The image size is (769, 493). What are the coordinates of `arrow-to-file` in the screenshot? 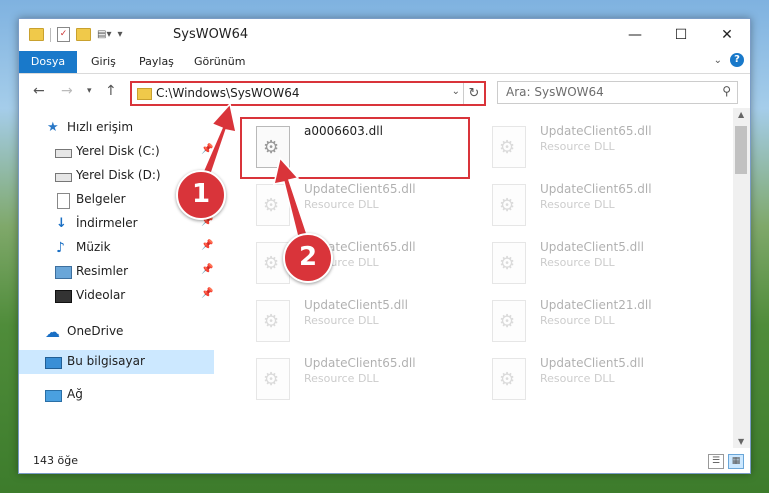 It's located at (291, 199).